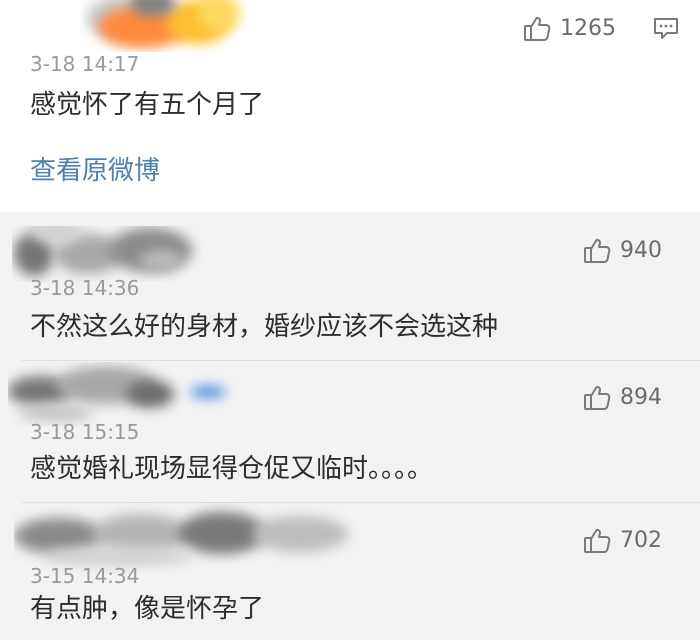 The image size is (700, 640). I want to click on reply-like-count: 940, so click(641, 250).